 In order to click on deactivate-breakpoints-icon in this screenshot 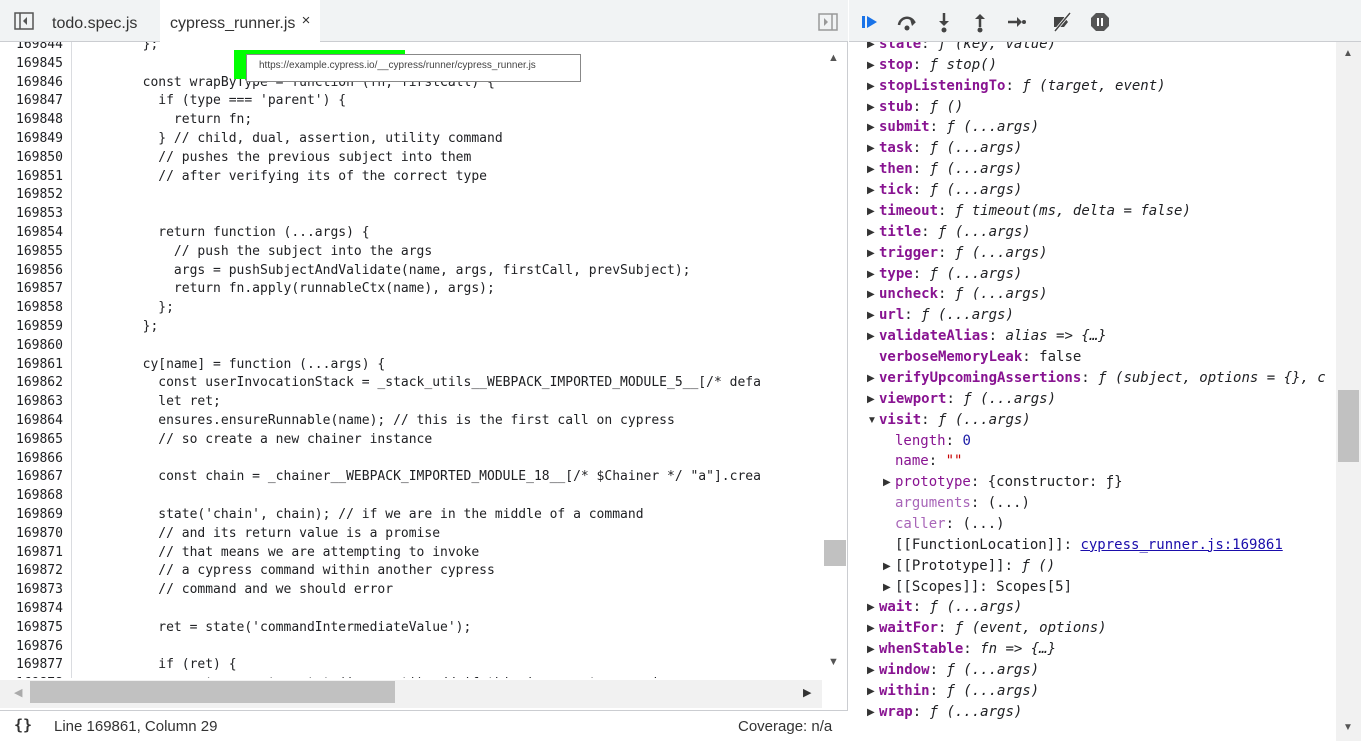, I will do `click(1062, 22)`.